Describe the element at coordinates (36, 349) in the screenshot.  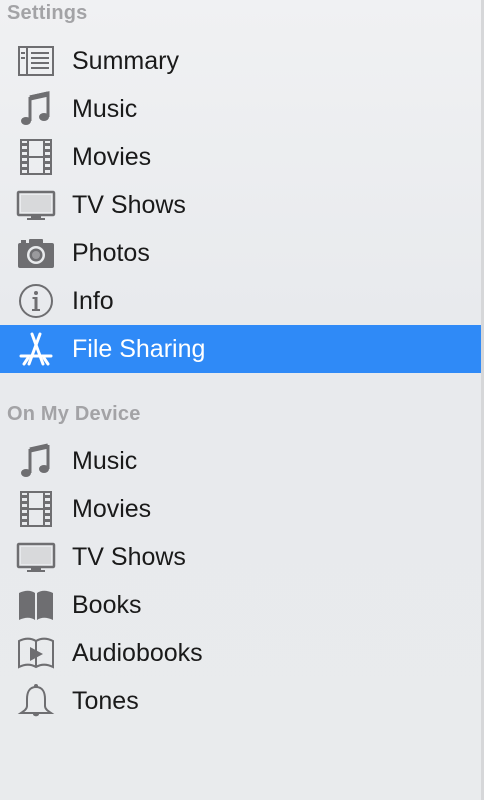
I see `app-store-icon` at that location.